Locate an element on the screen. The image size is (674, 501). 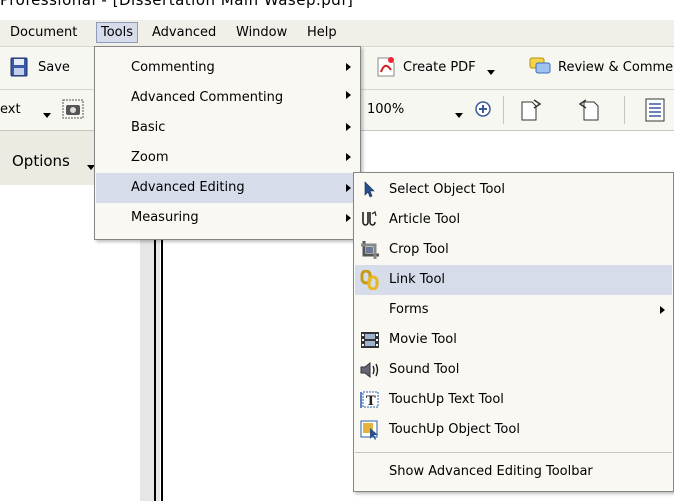
submenu-item-link-tool: Link Tool is located at coordinates (513, 280).